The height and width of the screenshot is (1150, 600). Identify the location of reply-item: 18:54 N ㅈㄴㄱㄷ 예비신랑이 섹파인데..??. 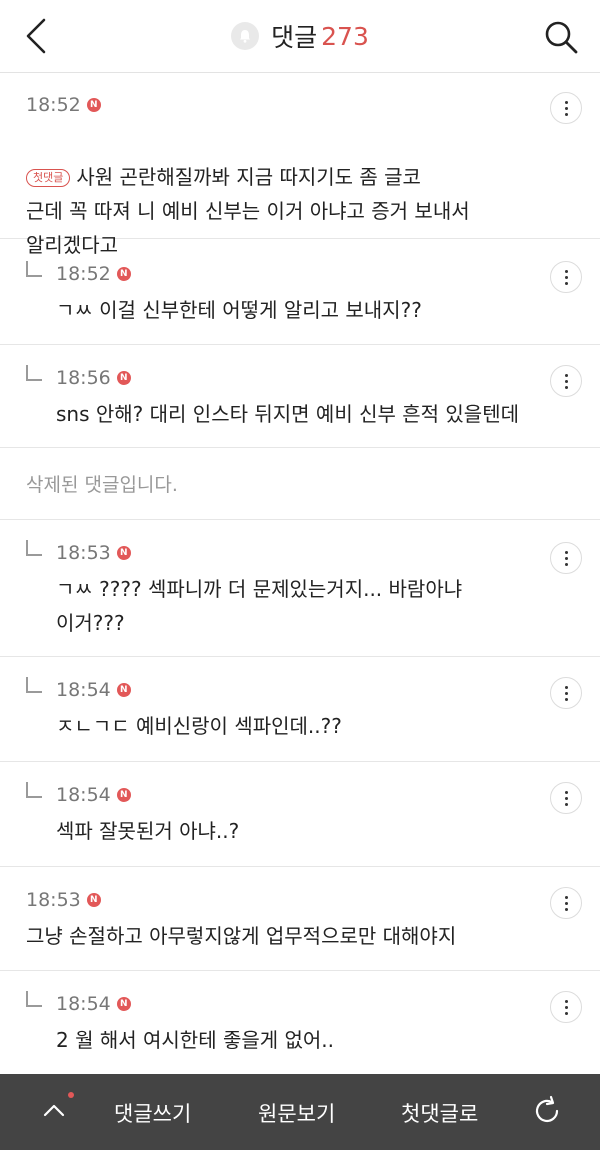
(300, 709).